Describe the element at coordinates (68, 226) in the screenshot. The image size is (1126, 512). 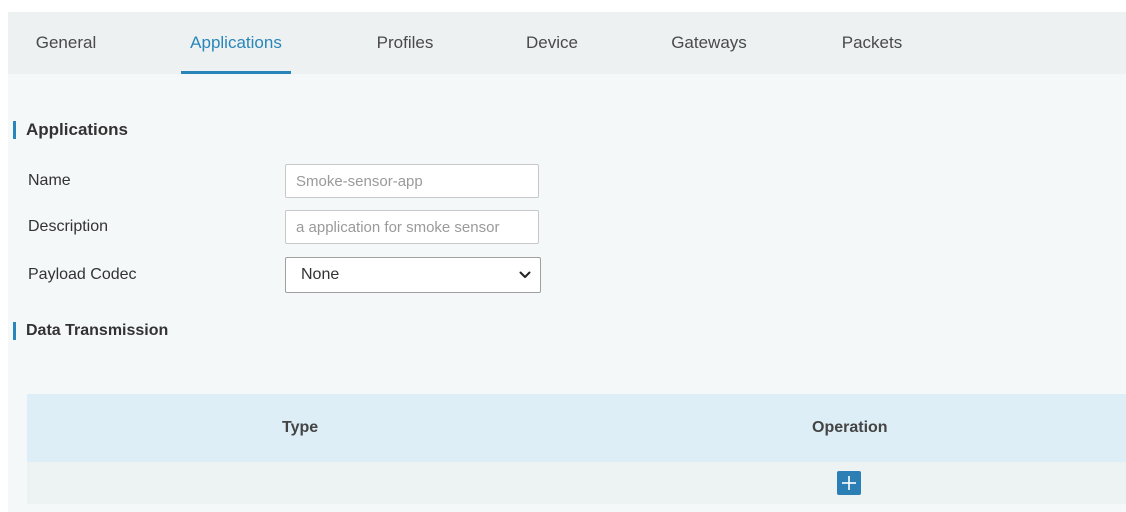
I see `description-label: Description` at that location.